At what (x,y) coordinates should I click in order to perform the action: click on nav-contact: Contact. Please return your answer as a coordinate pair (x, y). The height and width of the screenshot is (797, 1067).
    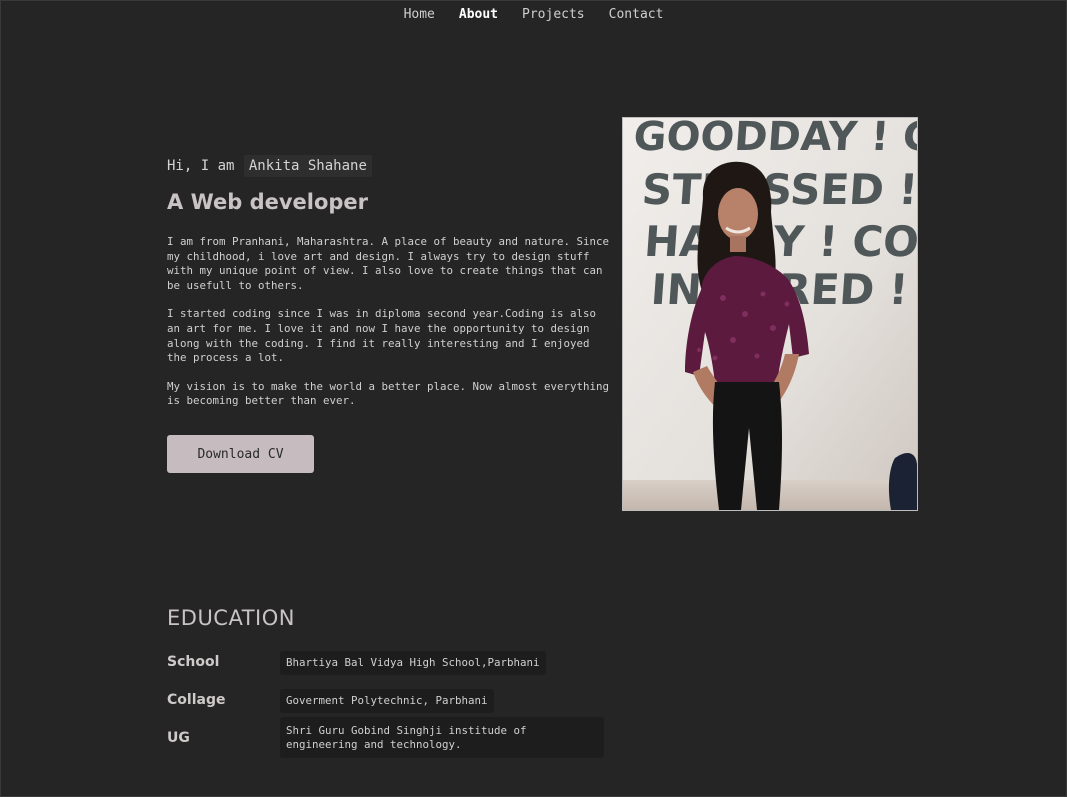
    Looking at the image, I should click on (636, 15).